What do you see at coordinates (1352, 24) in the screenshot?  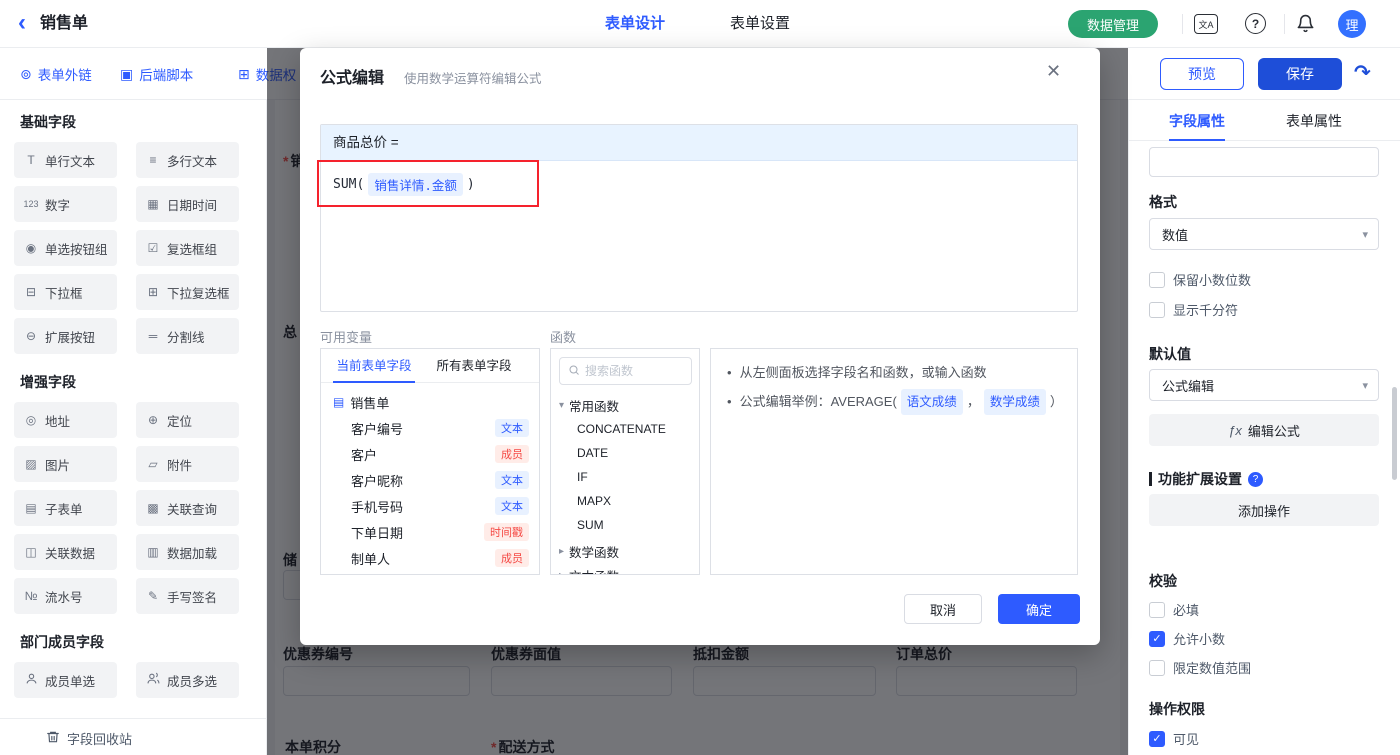 I see `avatar: 理` at bounding box center [1352, 24].